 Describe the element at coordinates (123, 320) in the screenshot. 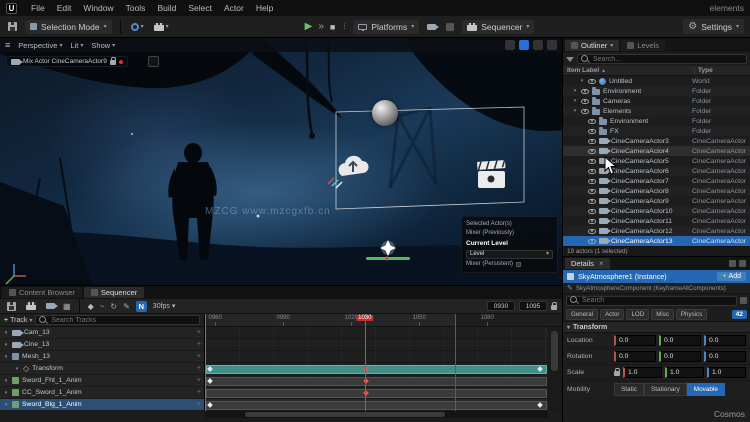

I see `track-search-input` at that location.